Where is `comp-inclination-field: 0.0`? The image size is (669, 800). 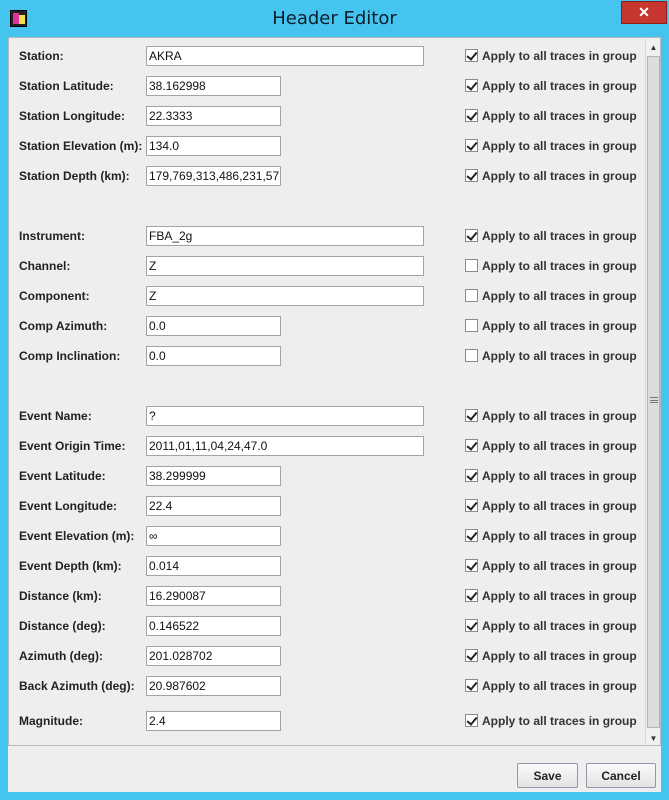 comp-inclination-field: 0.0 is located at coordinates (213, 356).